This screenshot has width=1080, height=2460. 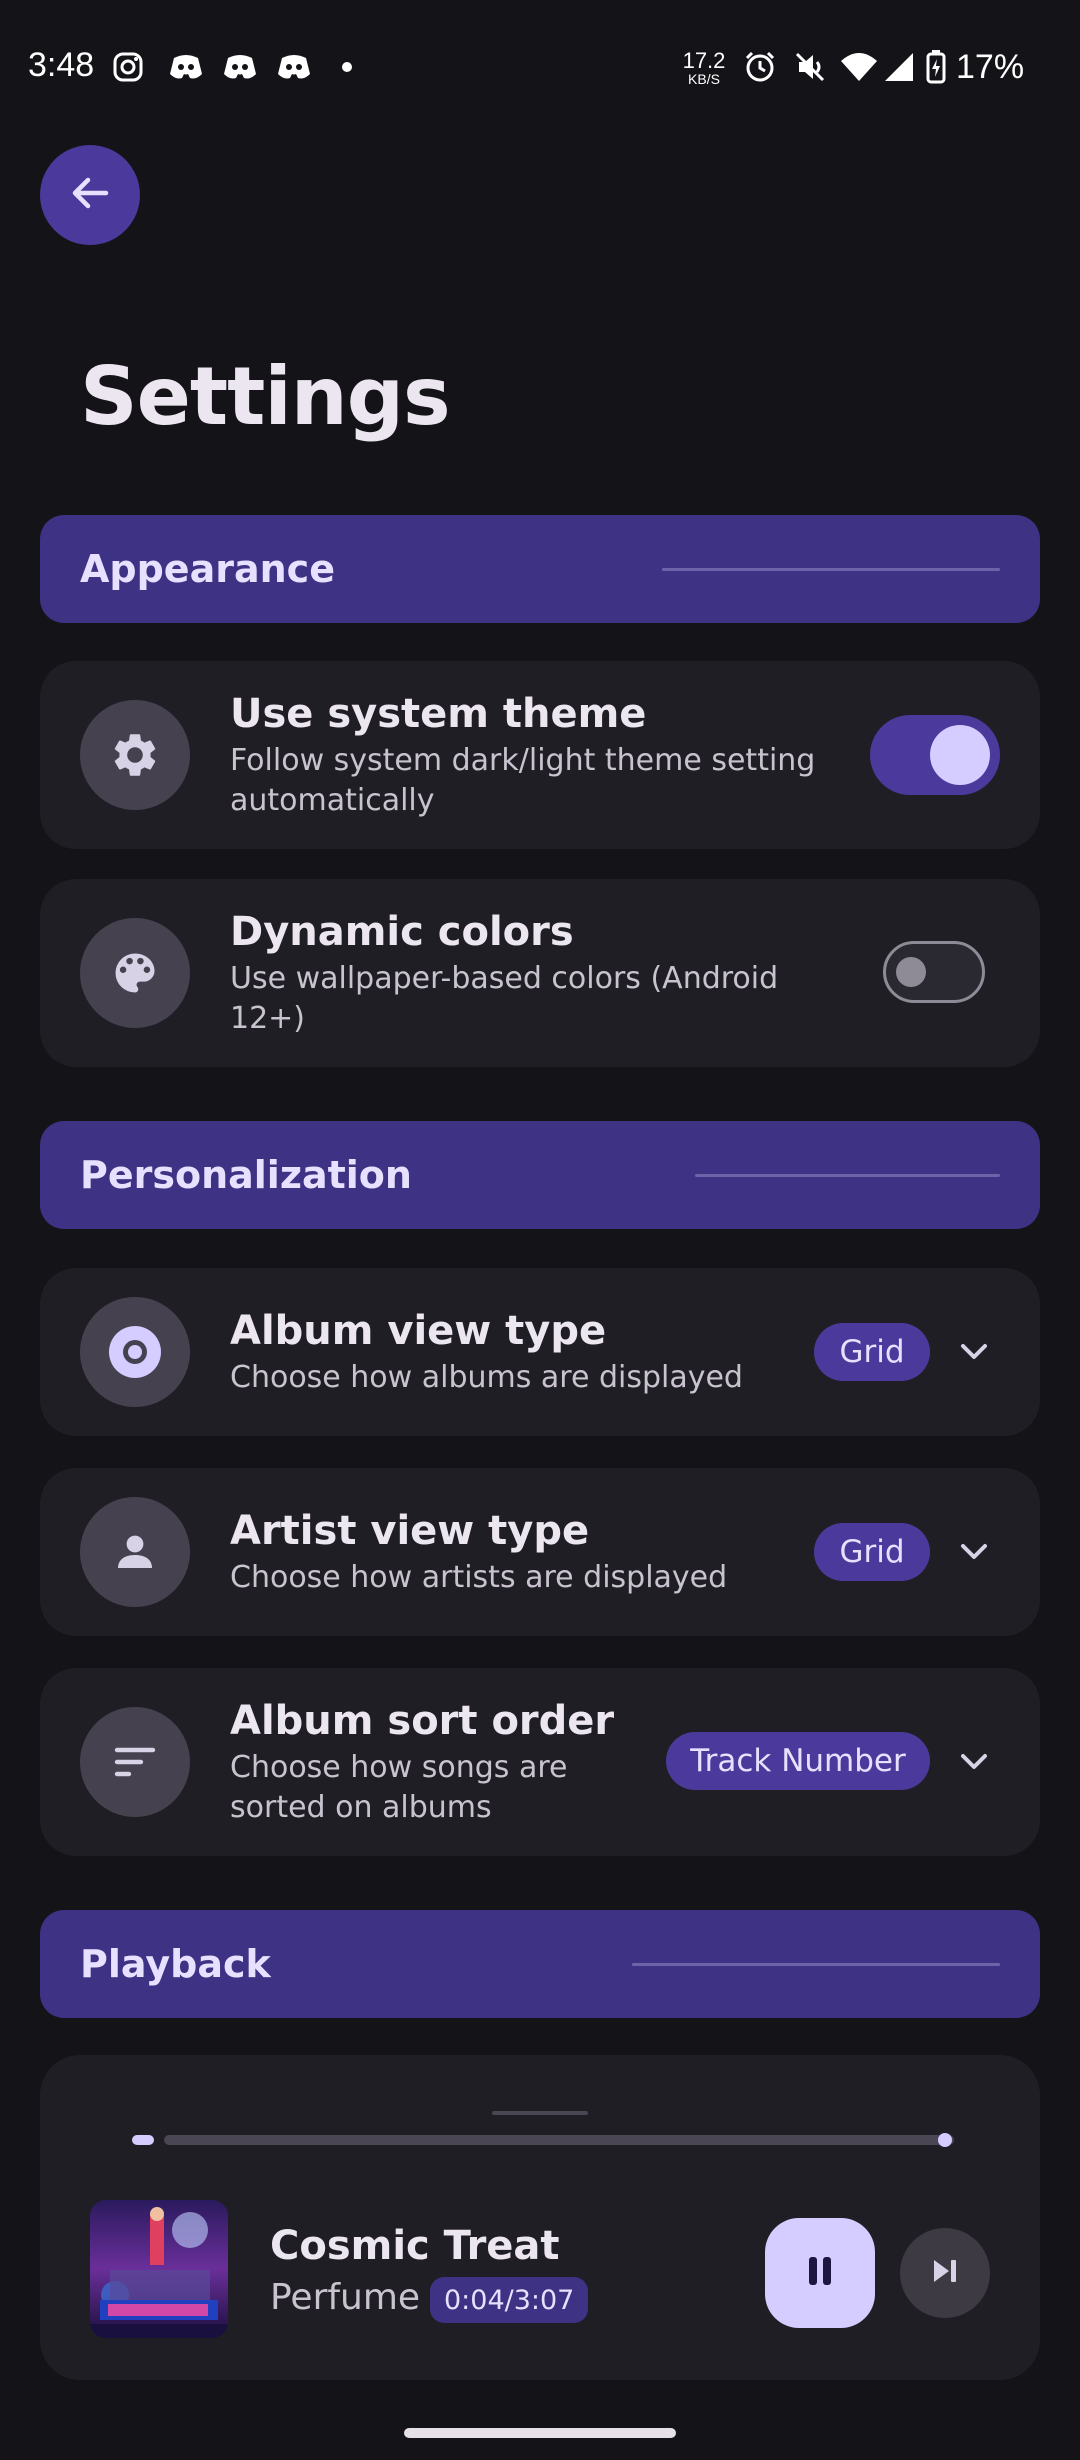 What do you see at coordinates (704, 79) in the screenshot?
I see `net-speed-unit: KB/S` at bounding box center [704, 79].